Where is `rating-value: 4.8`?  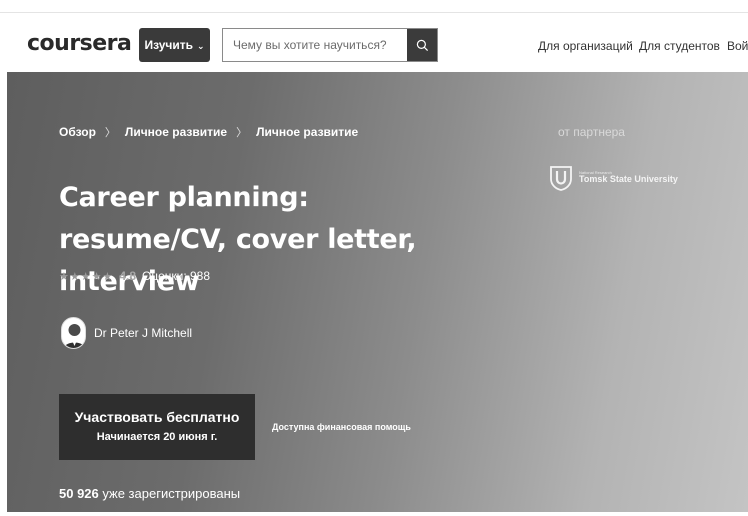
rating-value: 4.8 is located at coordinates (127, 276).